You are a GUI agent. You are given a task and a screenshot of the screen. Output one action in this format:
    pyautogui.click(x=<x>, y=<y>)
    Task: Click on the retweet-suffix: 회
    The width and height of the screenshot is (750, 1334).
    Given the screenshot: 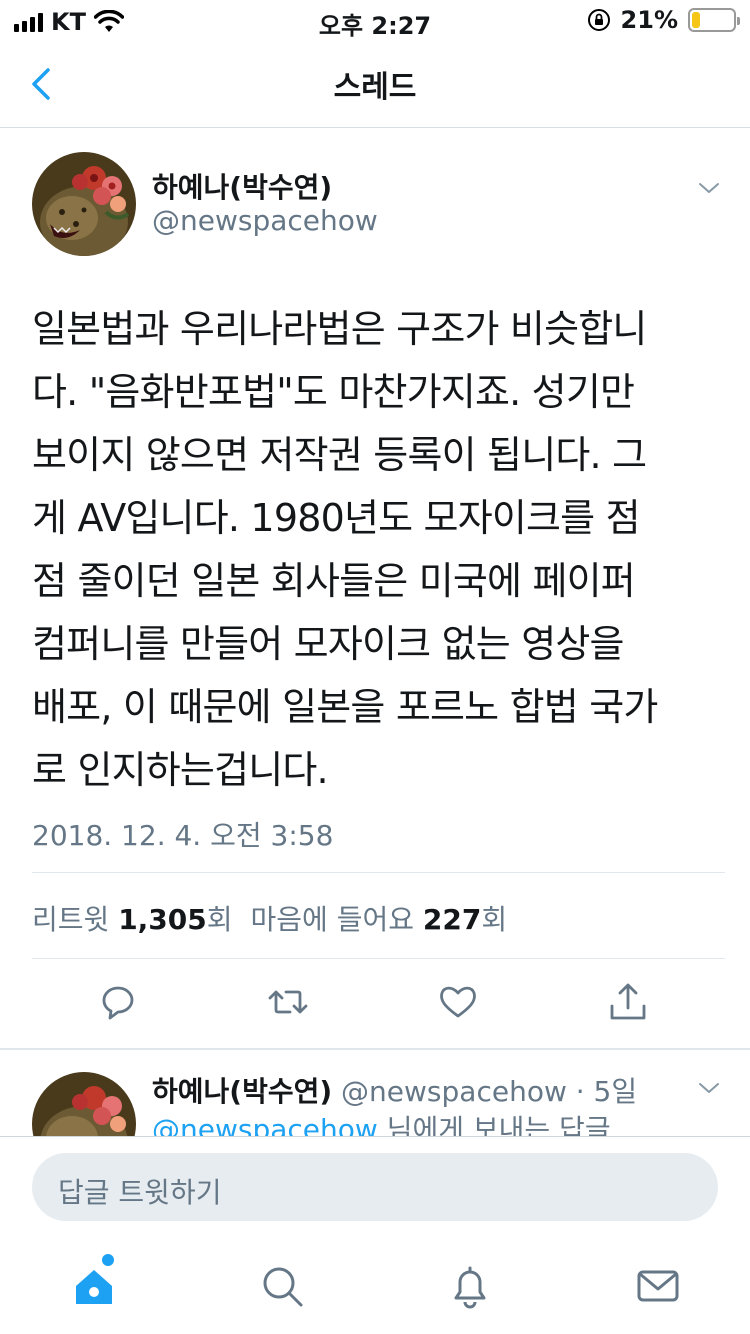 What is the action you would take?
    pyautogui.click(x=219, y=919)
    